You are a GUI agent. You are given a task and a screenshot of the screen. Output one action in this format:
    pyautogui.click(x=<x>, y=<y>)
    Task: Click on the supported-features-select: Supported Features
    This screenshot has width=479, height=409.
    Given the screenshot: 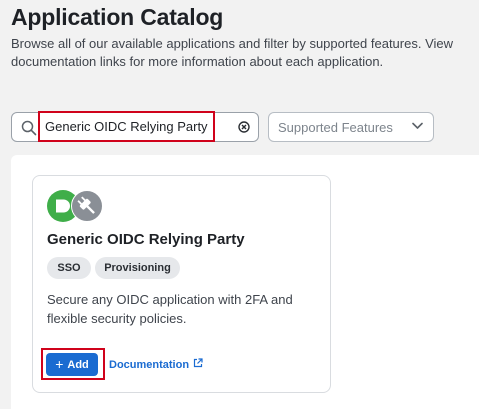 What is the action you would take?
    pyautogui.click(x=351, y=127)
    